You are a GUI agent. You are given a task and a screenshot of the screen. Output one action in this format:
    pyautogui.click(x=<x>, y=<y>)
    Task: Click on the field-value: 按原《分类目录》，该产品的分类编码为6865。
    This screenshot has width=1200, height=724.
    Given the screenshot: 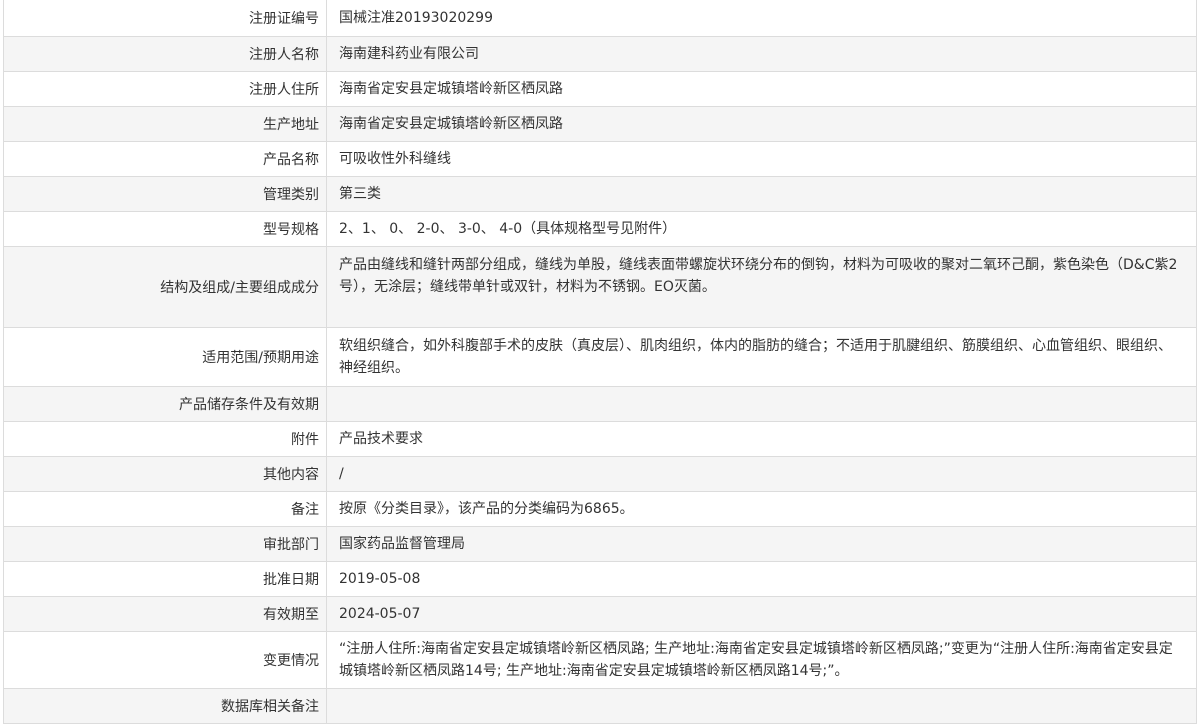 What is the action you would take?
    pyautogui.click(x=761, y=509)
    